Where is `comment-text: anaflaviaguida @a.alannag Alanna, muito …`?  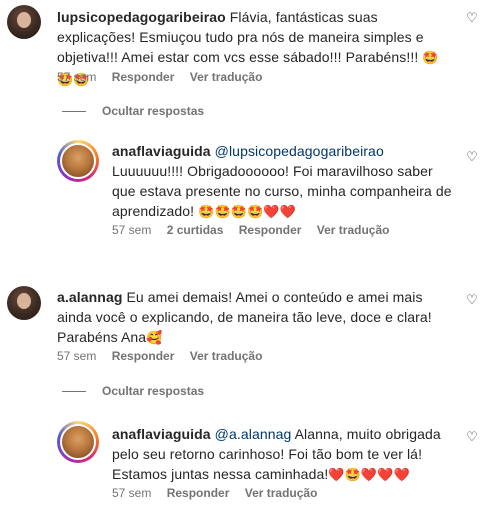 comment-text: anaflaviaguida @a.alannag Alanna, muito … is located at coordinates (277, 455).